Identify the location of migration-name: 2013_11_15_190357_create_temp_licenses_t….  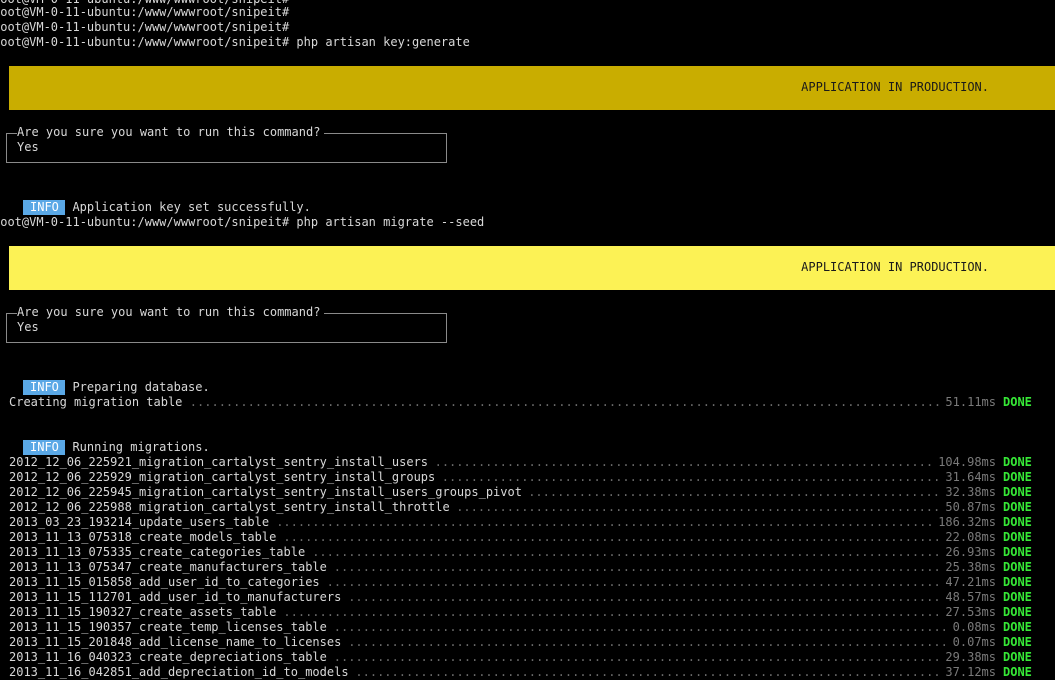
(168, 627).